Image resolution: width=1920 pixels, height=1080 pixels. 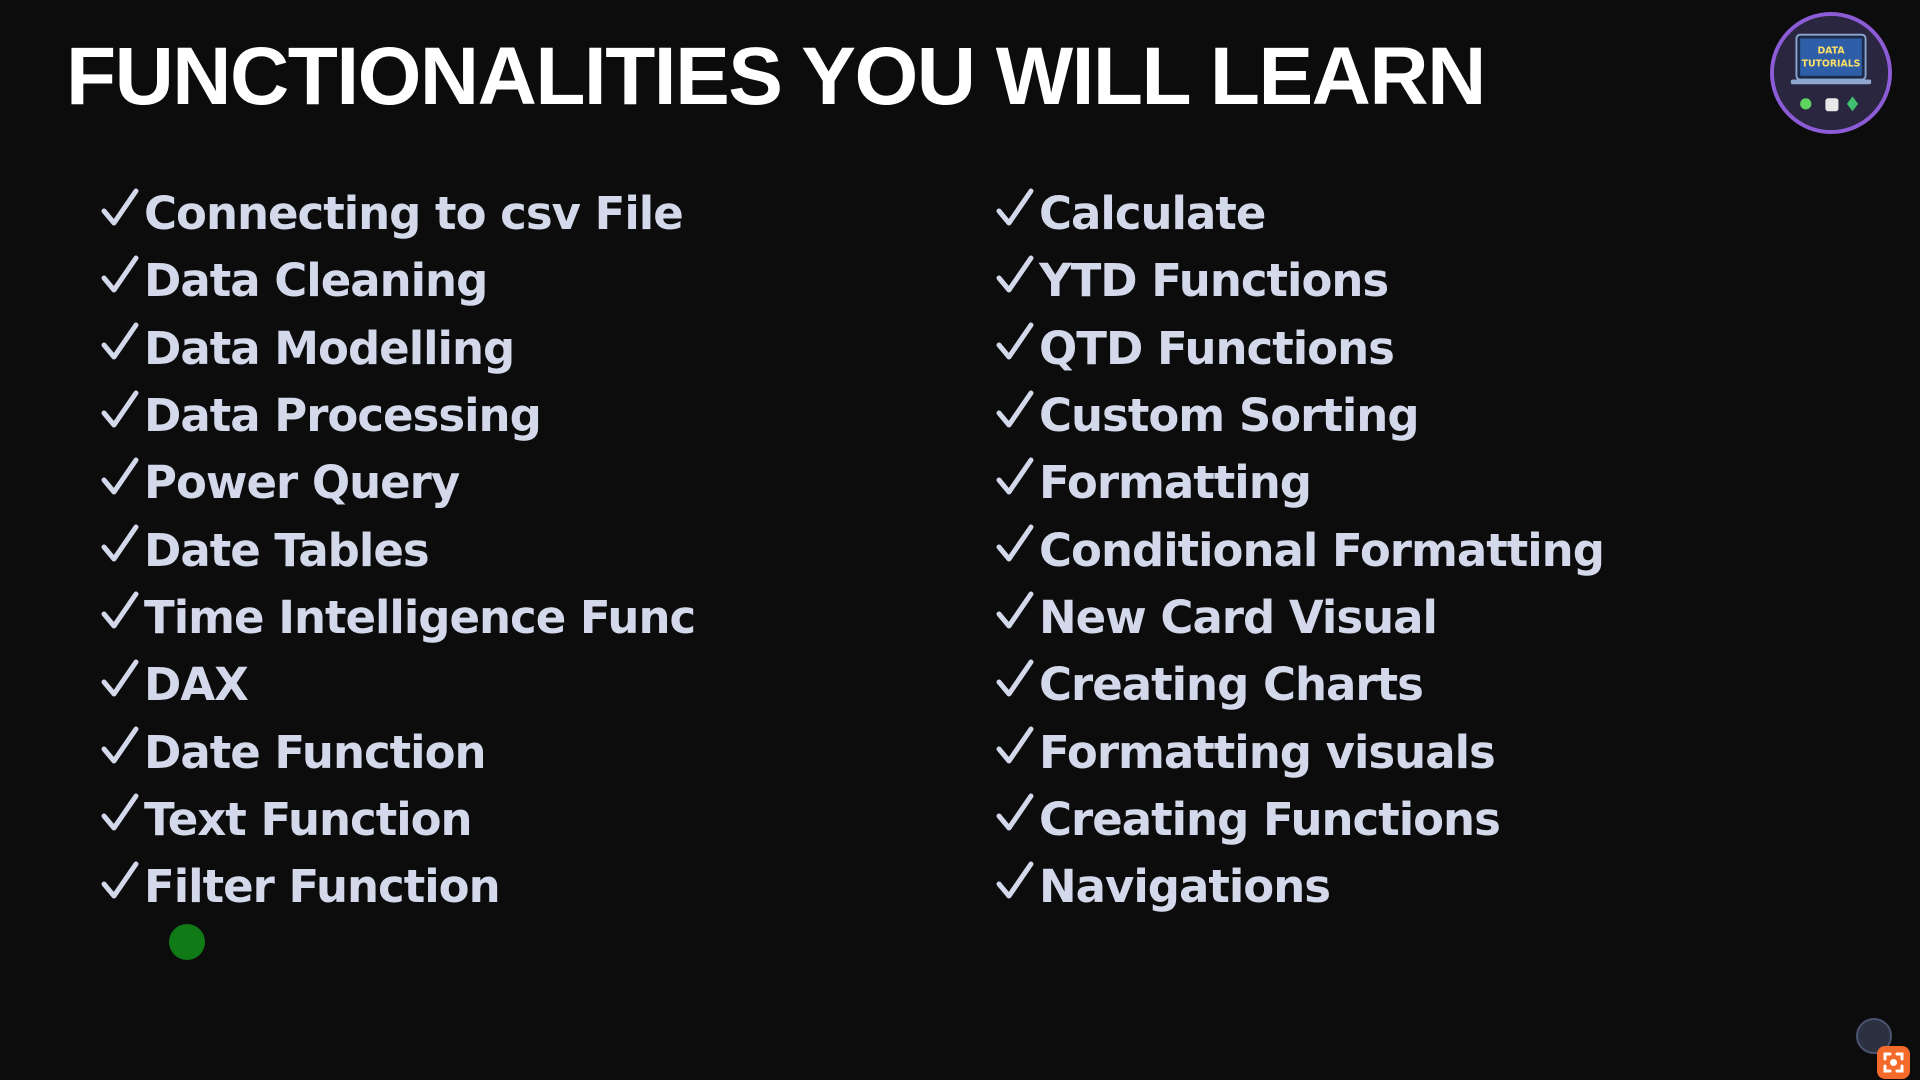 I want to click on list-item-label: Data Processing, so click(x=343, y=416).